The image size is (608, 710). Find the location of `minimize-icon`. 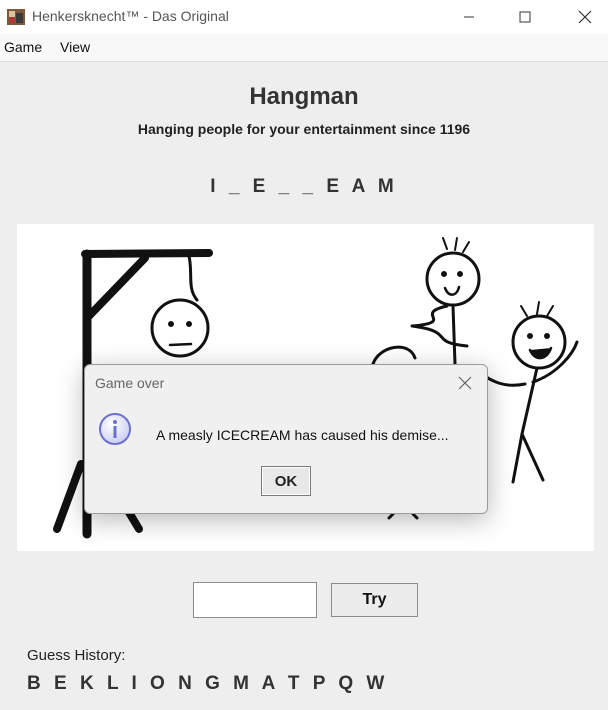

minimize-icon is located at coordinates (469, 17).